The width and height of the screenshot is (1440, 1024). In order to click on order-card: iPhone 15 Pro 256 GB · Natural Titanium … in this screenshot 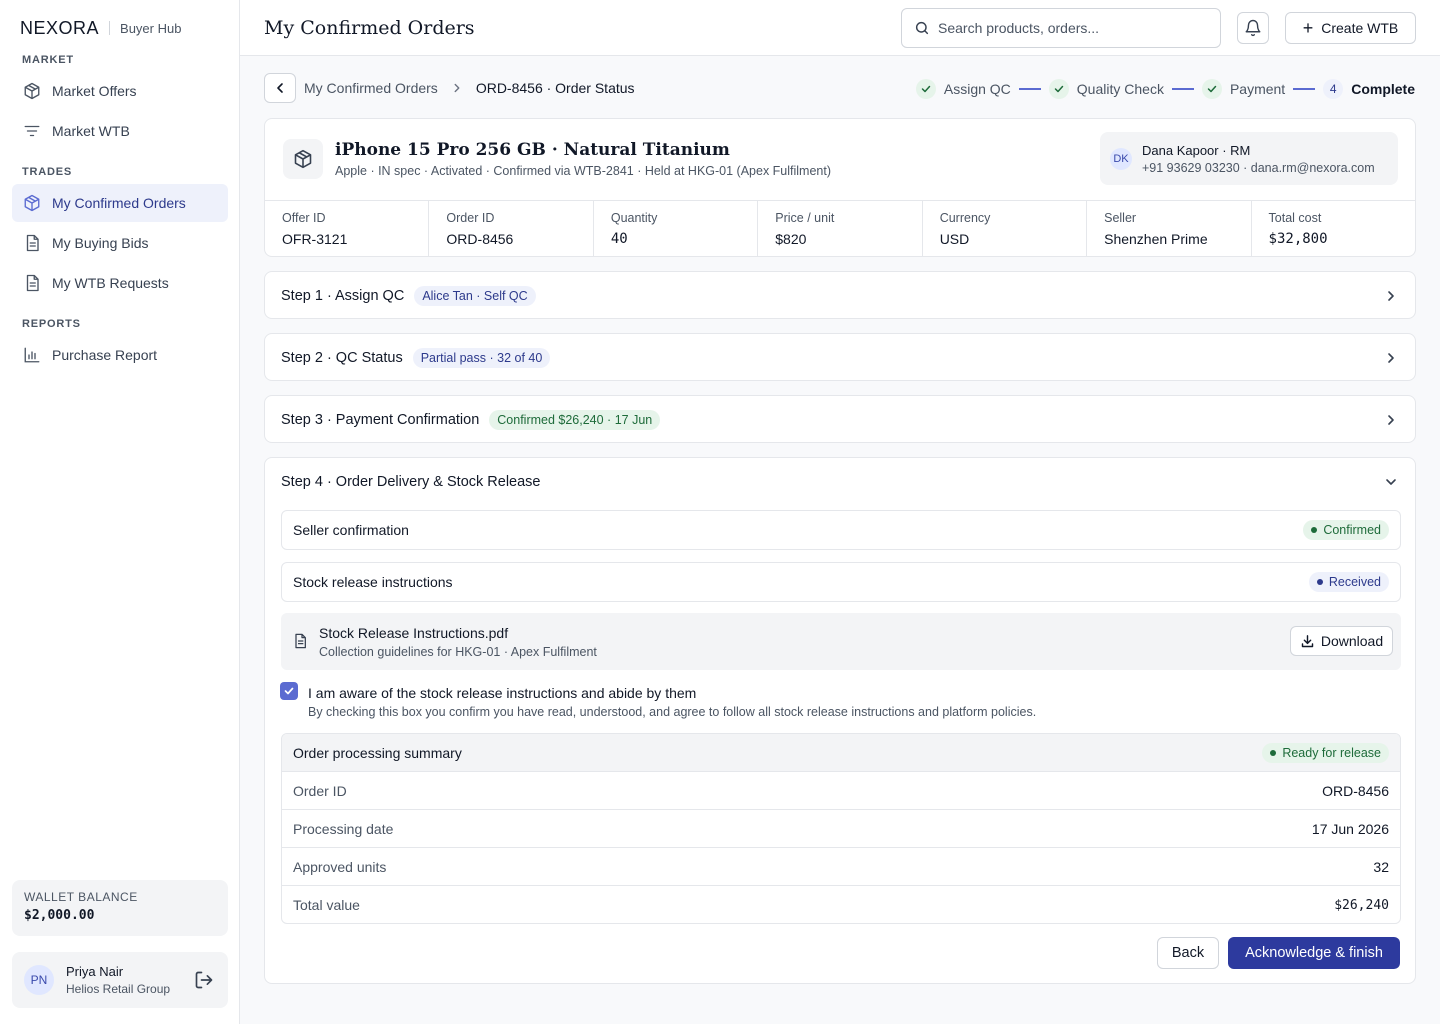, I will do `click(840, 187)`.